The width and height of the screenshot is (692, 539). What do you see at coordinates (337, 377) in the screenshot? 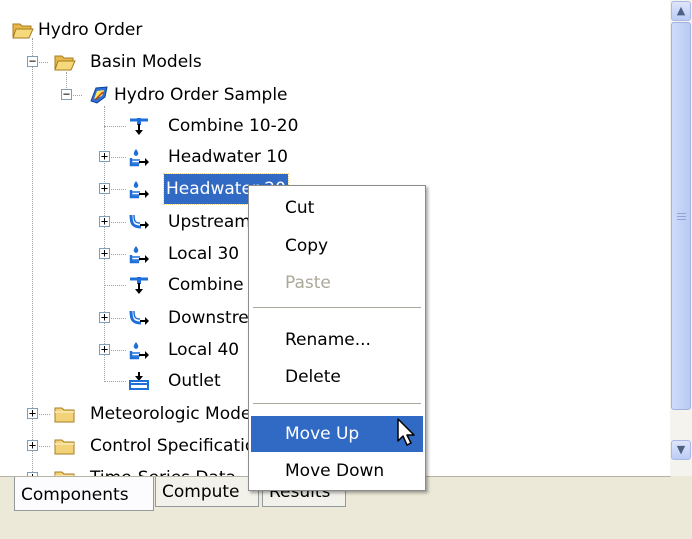
I see `menu-item-delete: Delete` at bounding box center [337, 377].